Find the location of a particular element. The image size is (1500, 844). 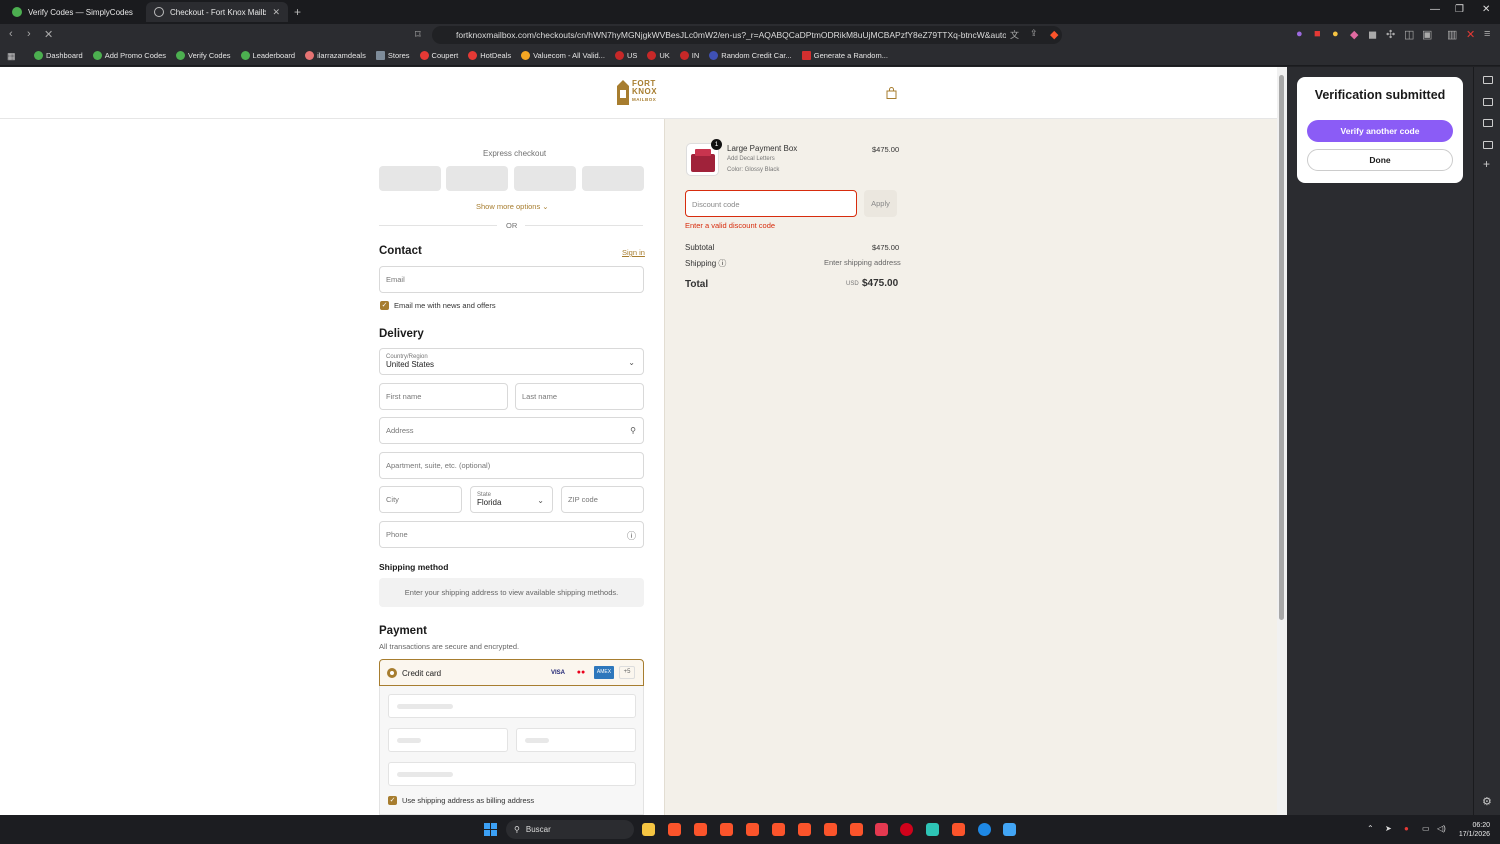

bookmark-item: Verify Codes is located at coordinates (203, 55).